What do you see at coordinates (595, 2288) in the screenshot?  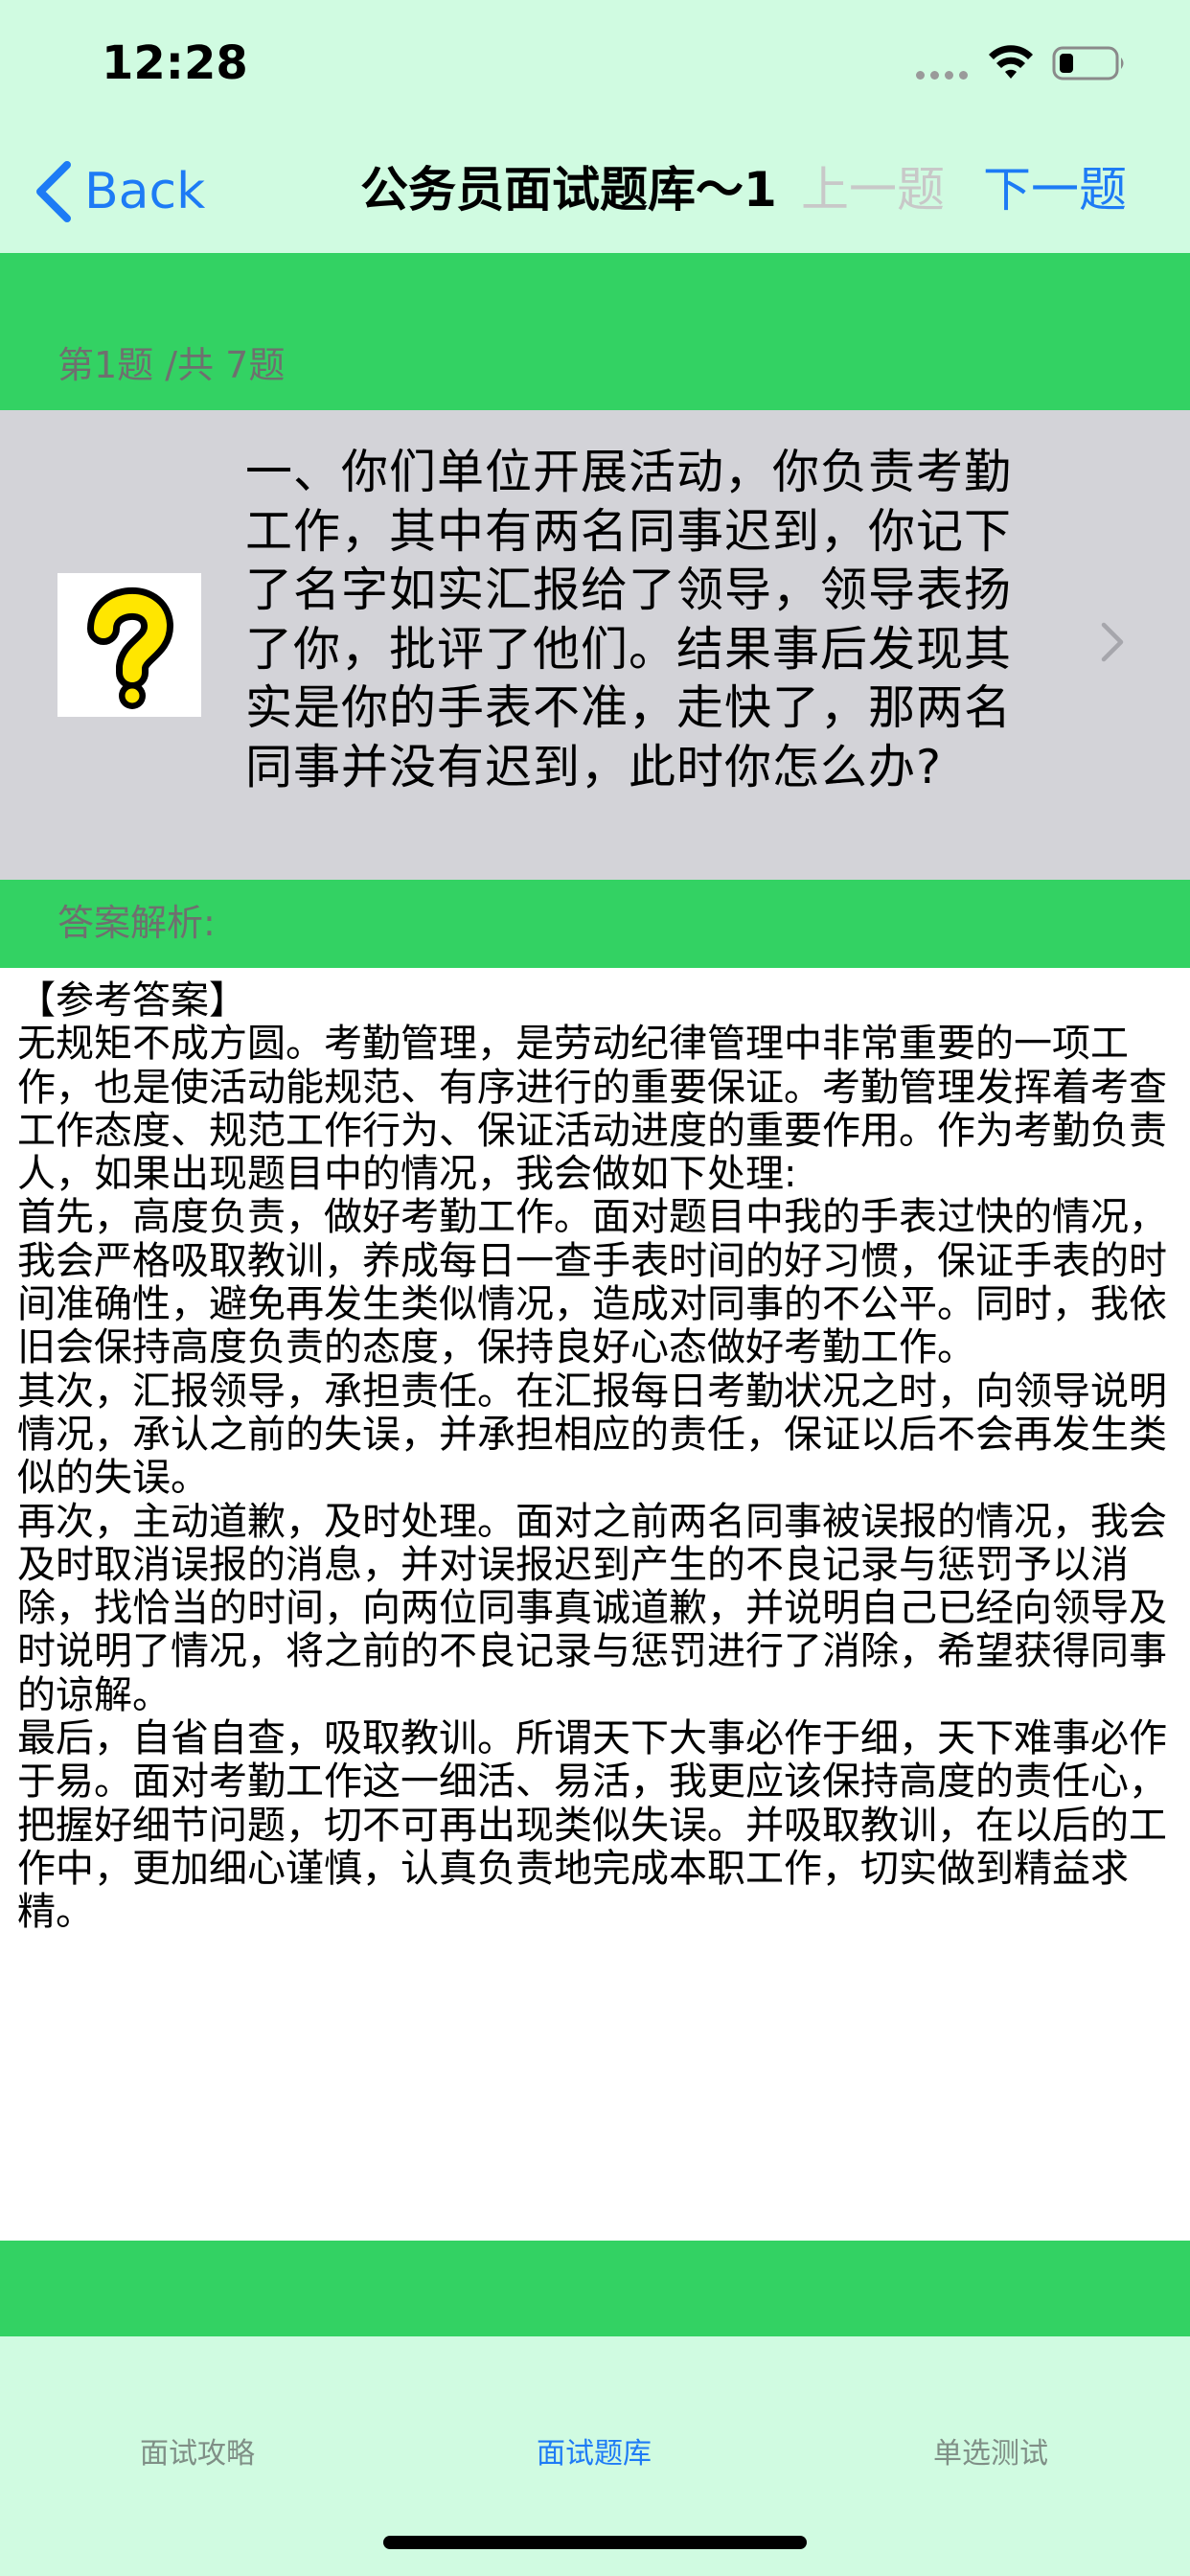 I see `footer-band` at bounding box center [595, 2288].